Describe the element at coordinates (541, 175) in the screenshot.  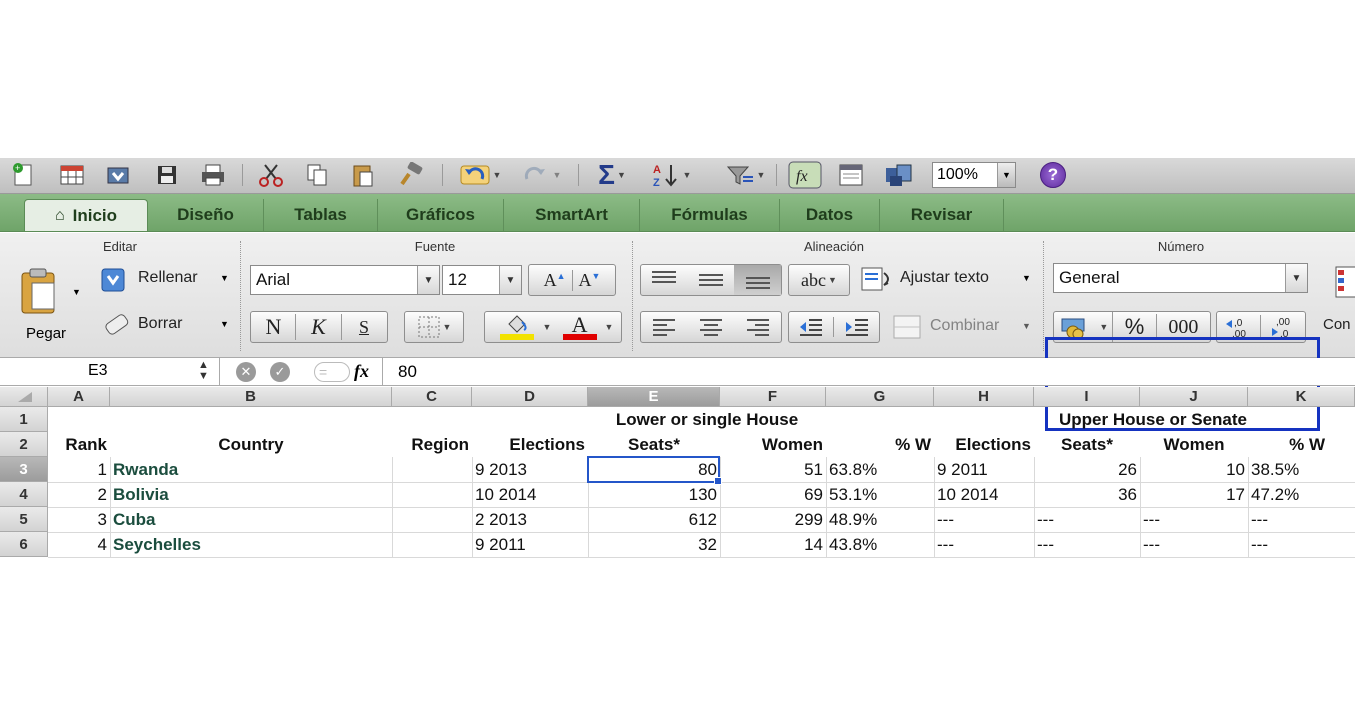
I see `redo-button: ▼` at that location.